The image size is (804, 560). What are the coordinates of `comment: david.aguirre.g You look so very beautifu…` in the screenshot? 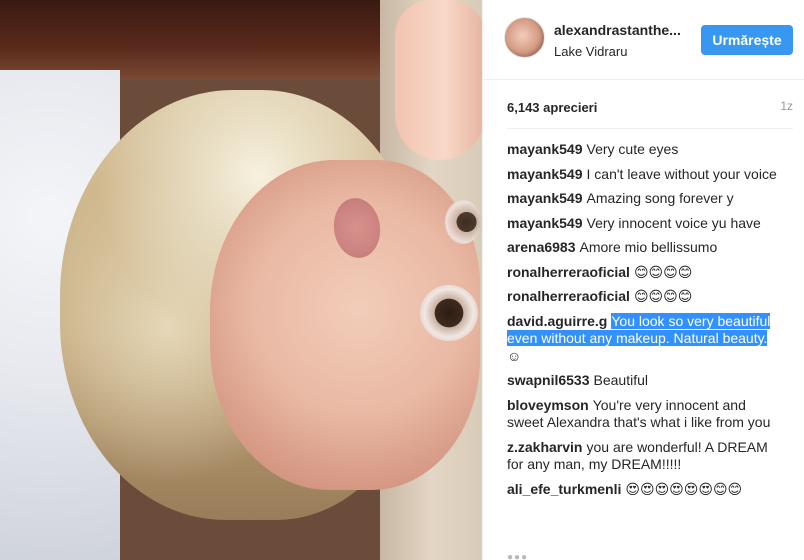 It's located at (646, 339).